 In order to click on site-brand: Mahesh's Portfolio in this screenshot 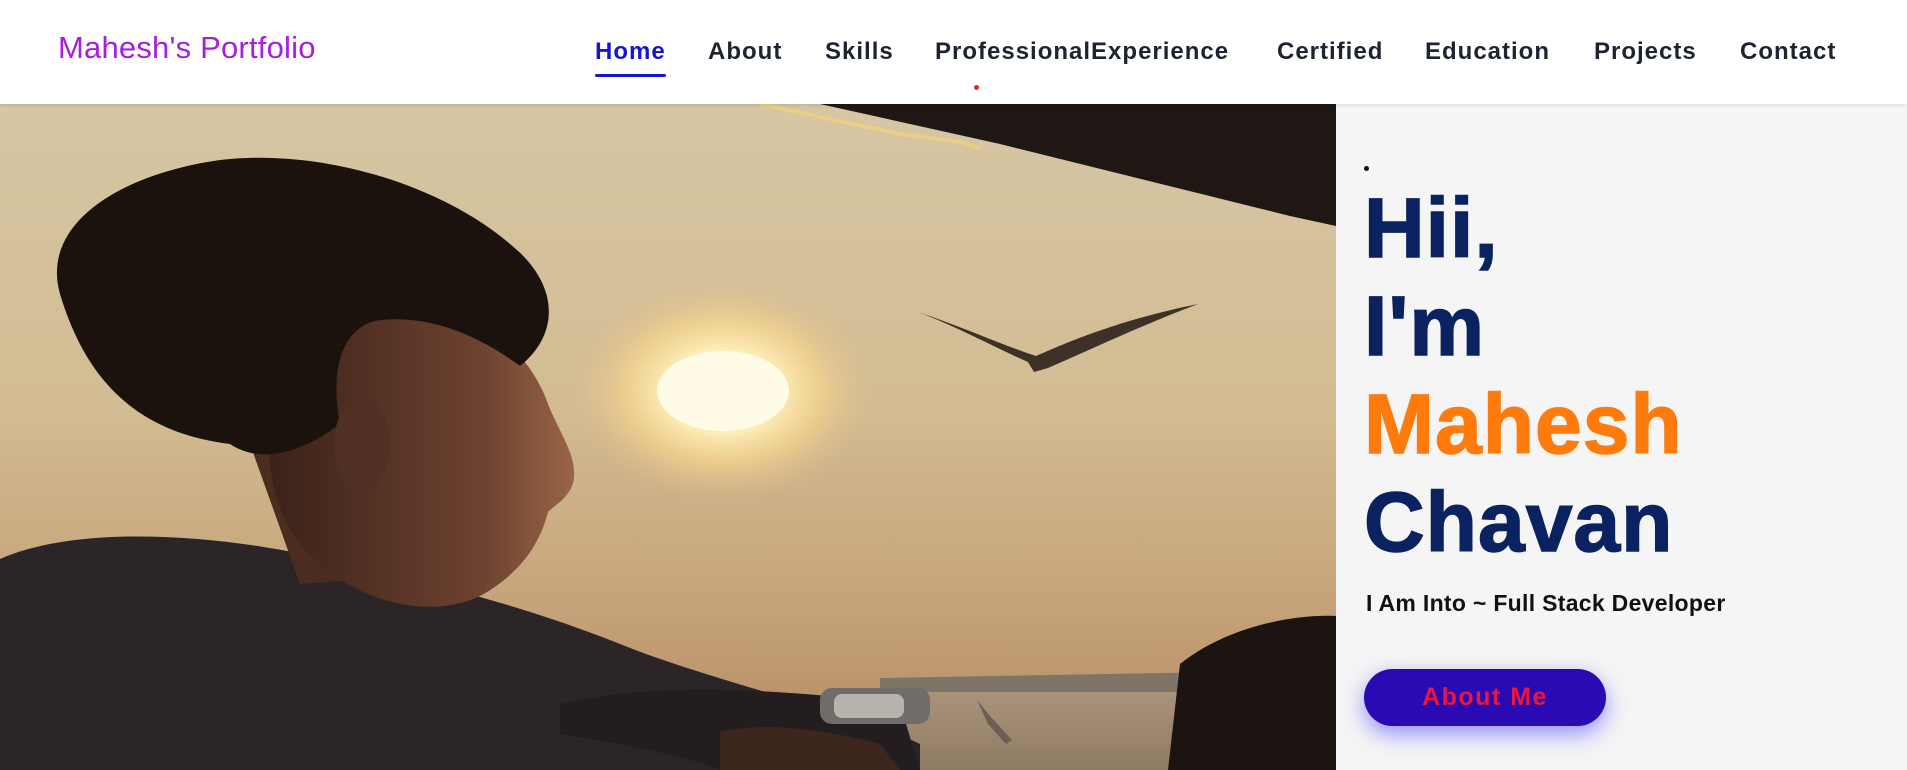, I will do `click(187, 48)`.